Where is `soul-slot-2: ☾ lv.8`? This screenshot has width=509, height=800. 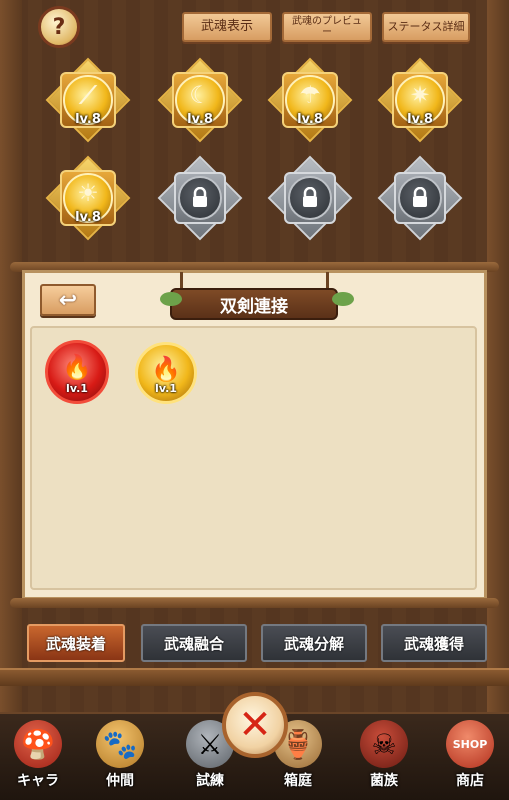
soul-slot-2: ☾ lv.8 is located at coordinates (200, 100).